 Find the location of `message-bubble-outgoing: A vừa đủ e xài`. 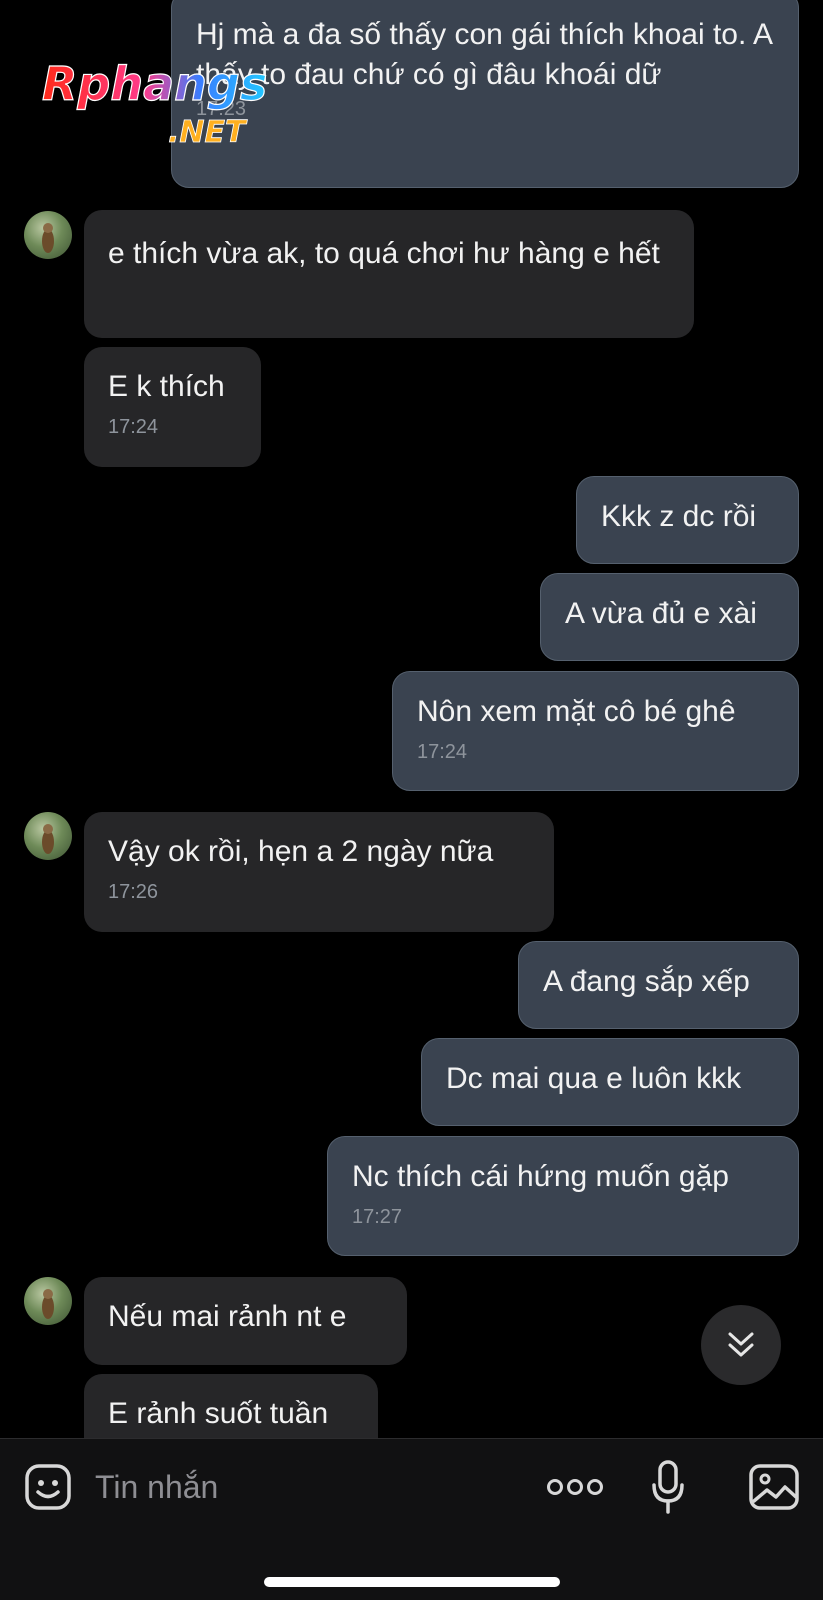

message-bubble-outgoing: A vừa đủ e xài is located at coordinates (669, 617).